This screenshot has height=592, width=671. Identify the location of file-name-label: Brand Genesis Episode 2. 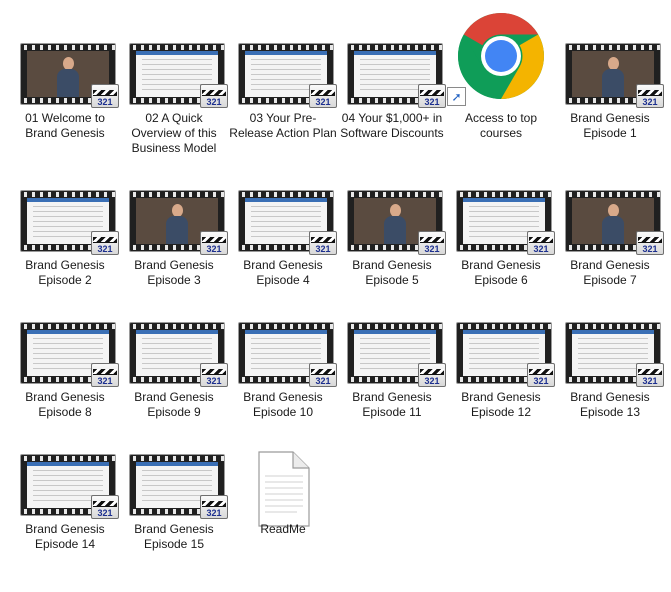
(65, 272).